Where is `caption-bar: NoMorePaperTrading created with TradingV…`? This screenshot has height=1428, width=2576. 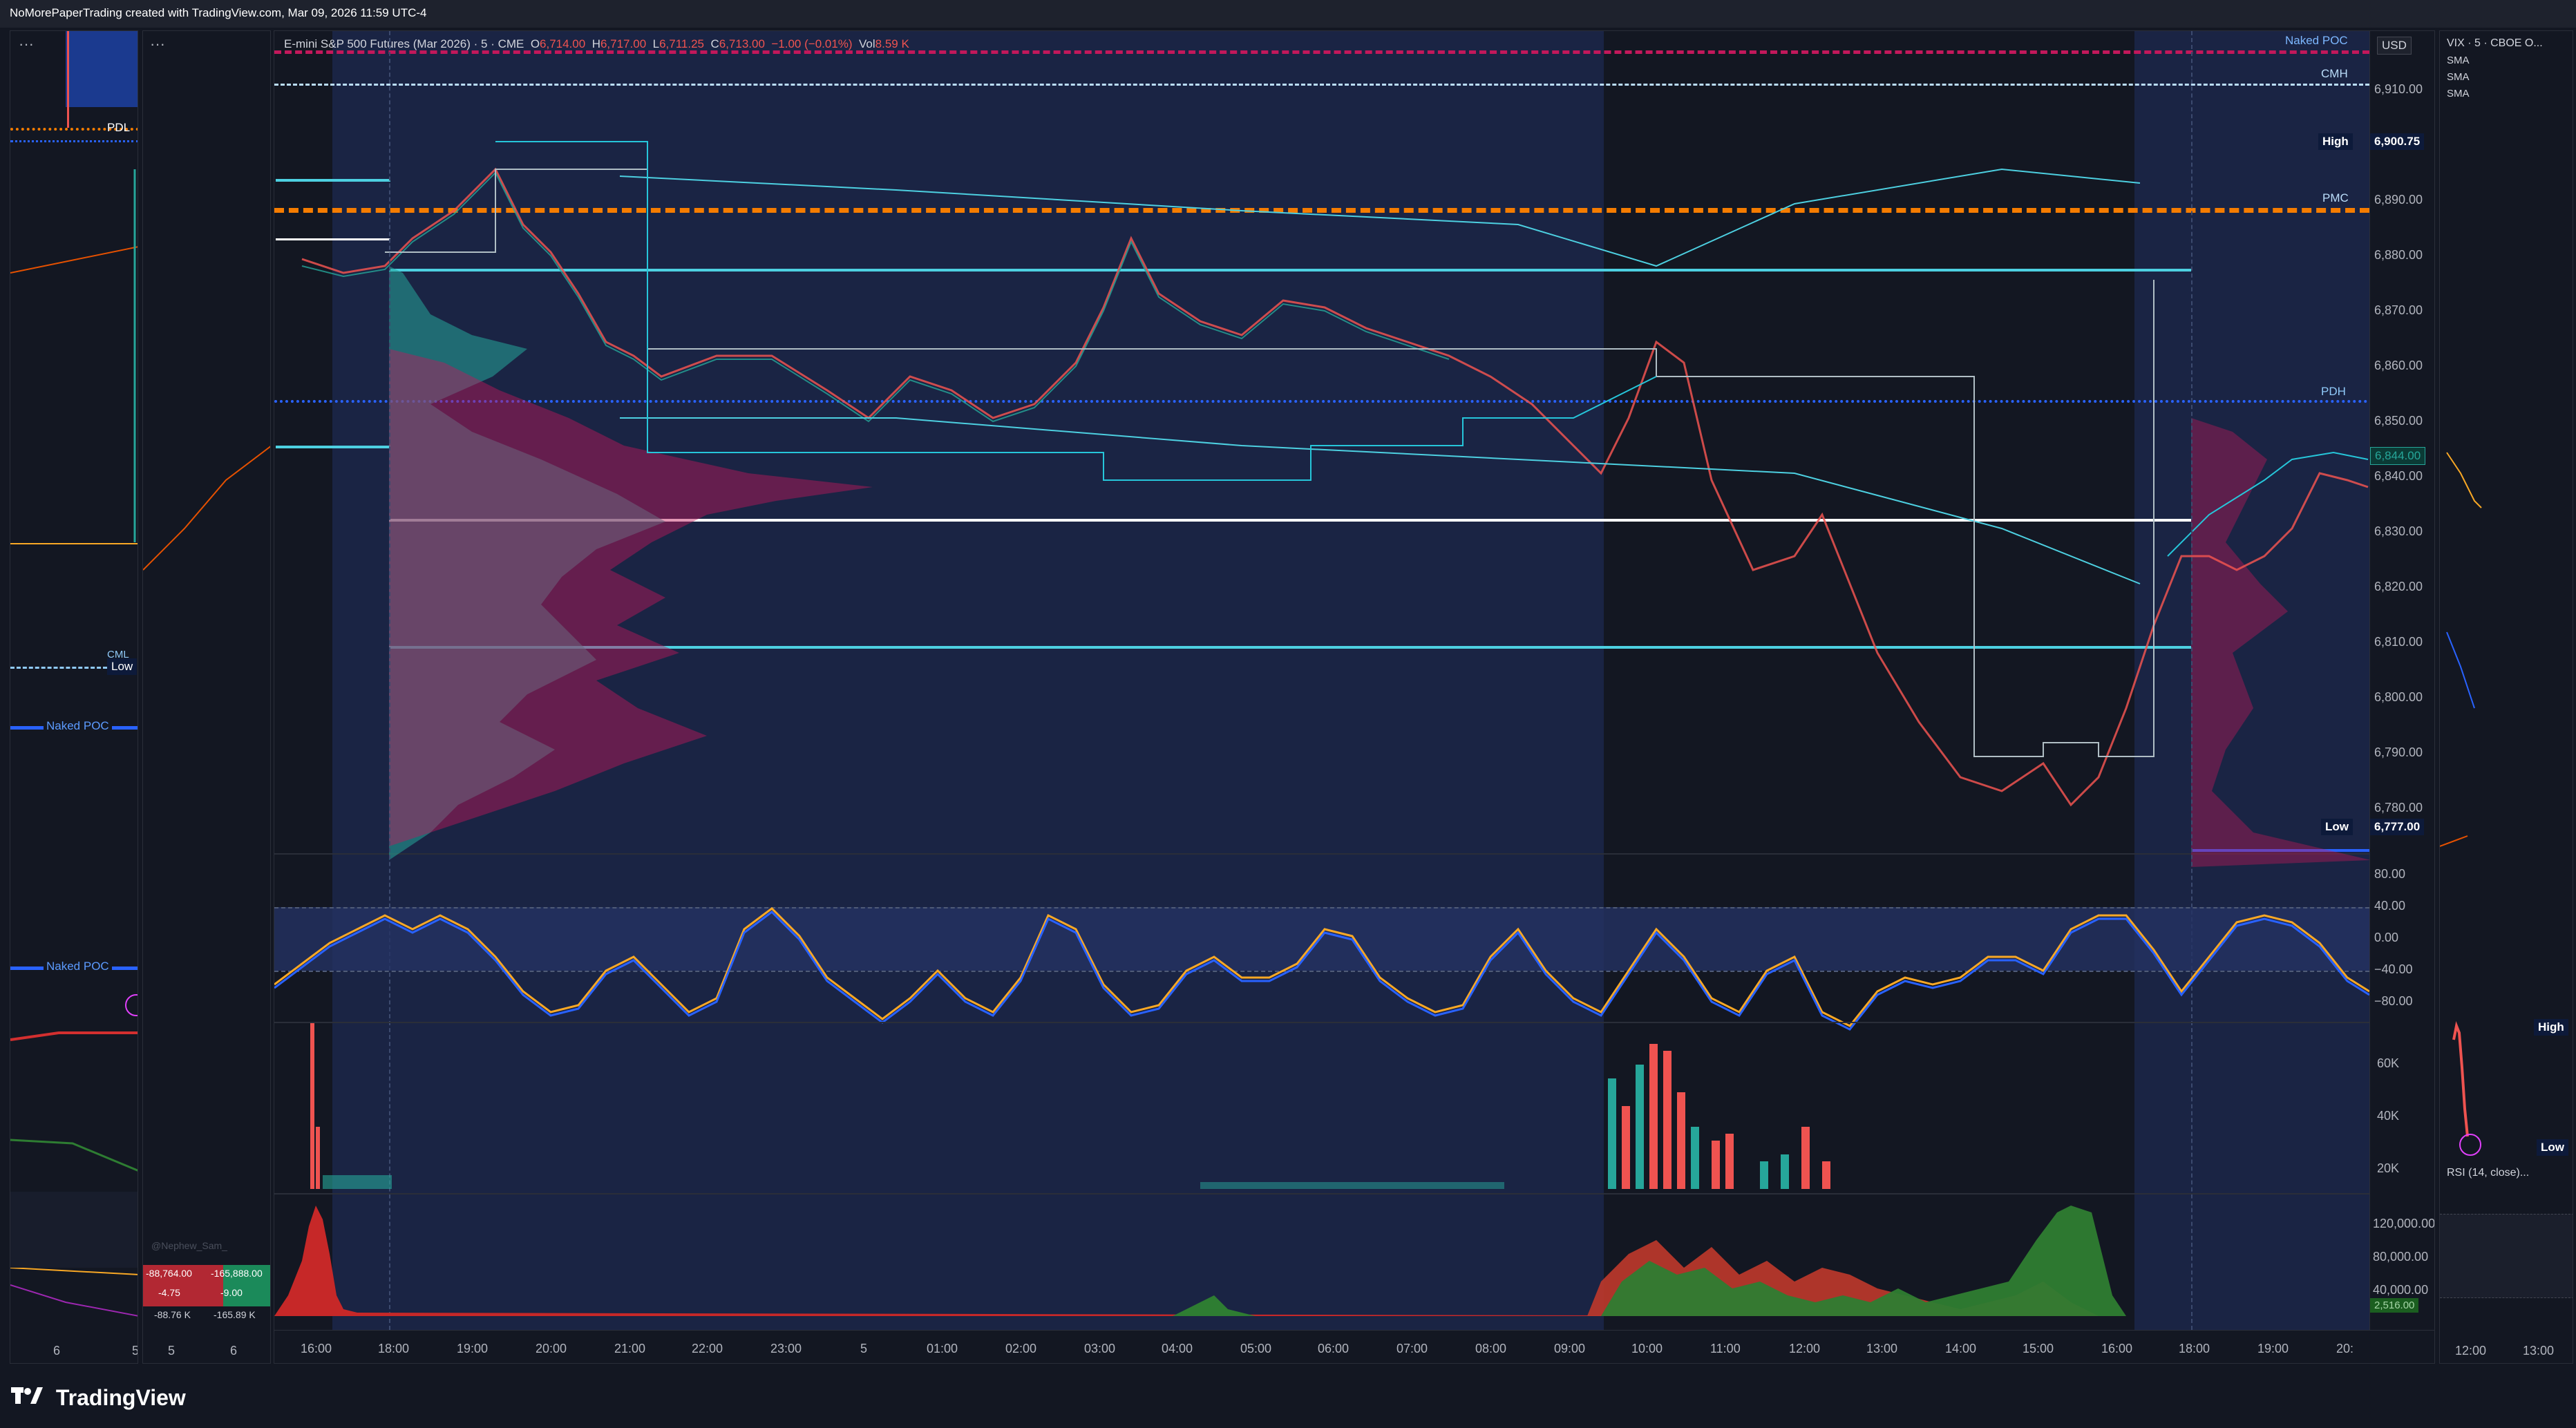
caption-bar: NoMorePaperTrading created with TradingV… is located at coordinates (1288, 14).